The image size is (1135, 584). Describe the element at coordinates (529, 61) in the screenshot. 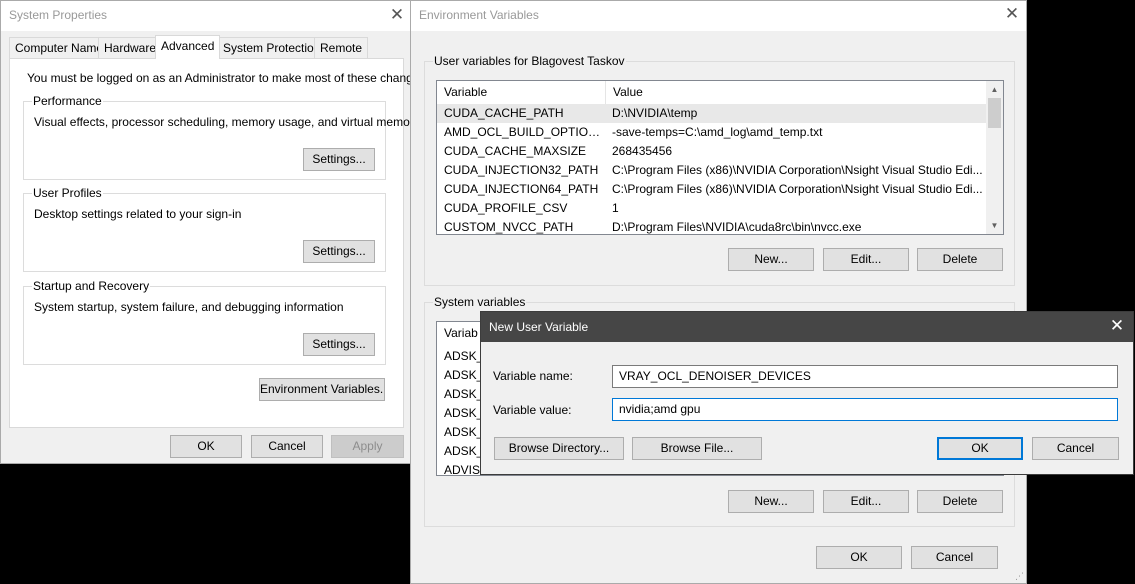

I see `user-variables-label: User variables for Blagovest Taskov` at that location.